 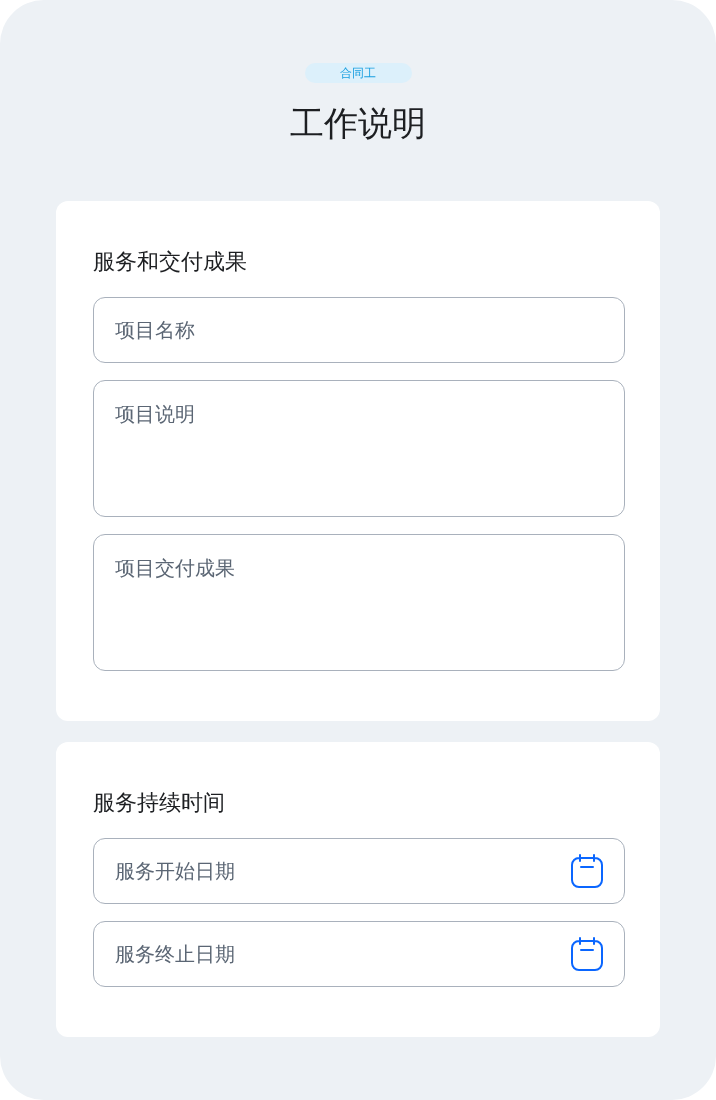 I want to click on text-area: 项目交付成果, so click(x=359, y=602).